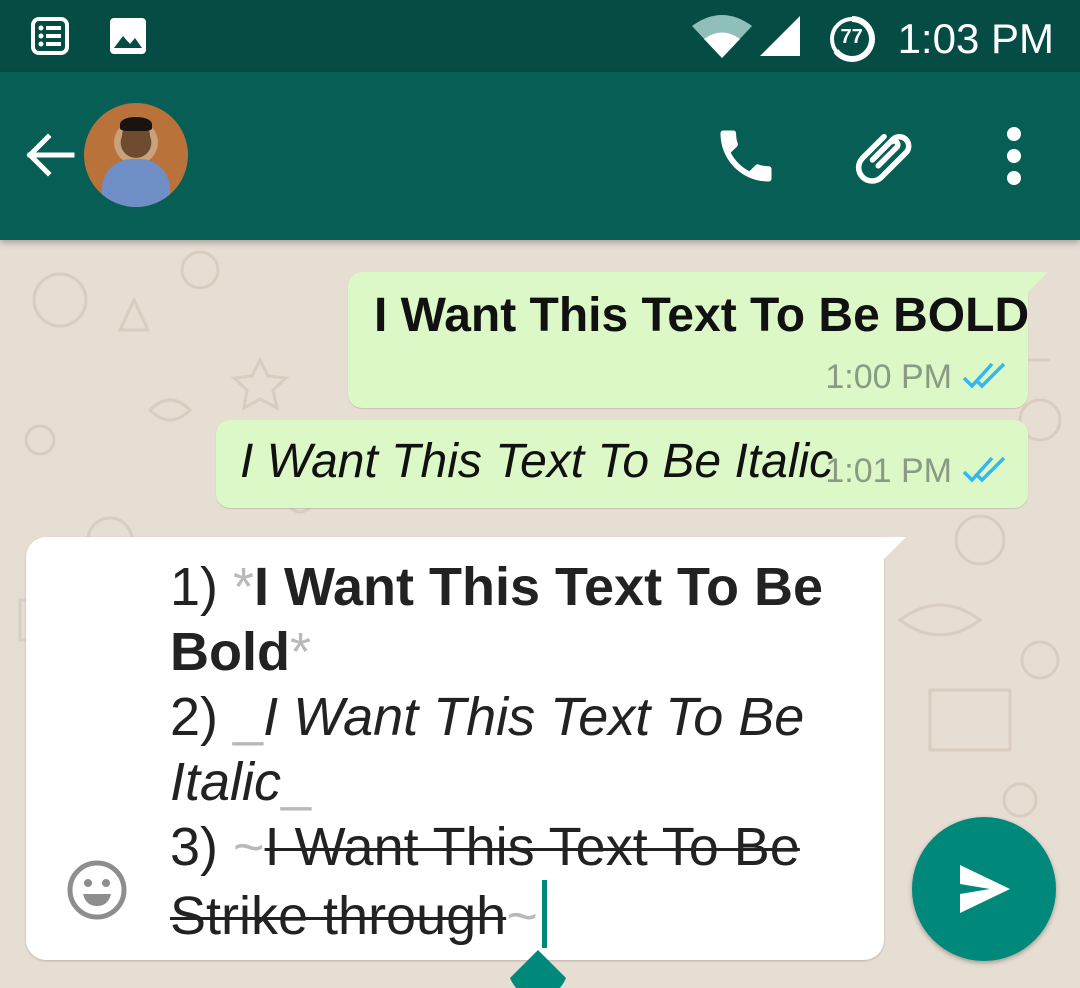  What do you see at coordinates (540, 36) in the screenshot?
I see `status-bar: 77 1:03 PM` at bounding box center [540, 36].